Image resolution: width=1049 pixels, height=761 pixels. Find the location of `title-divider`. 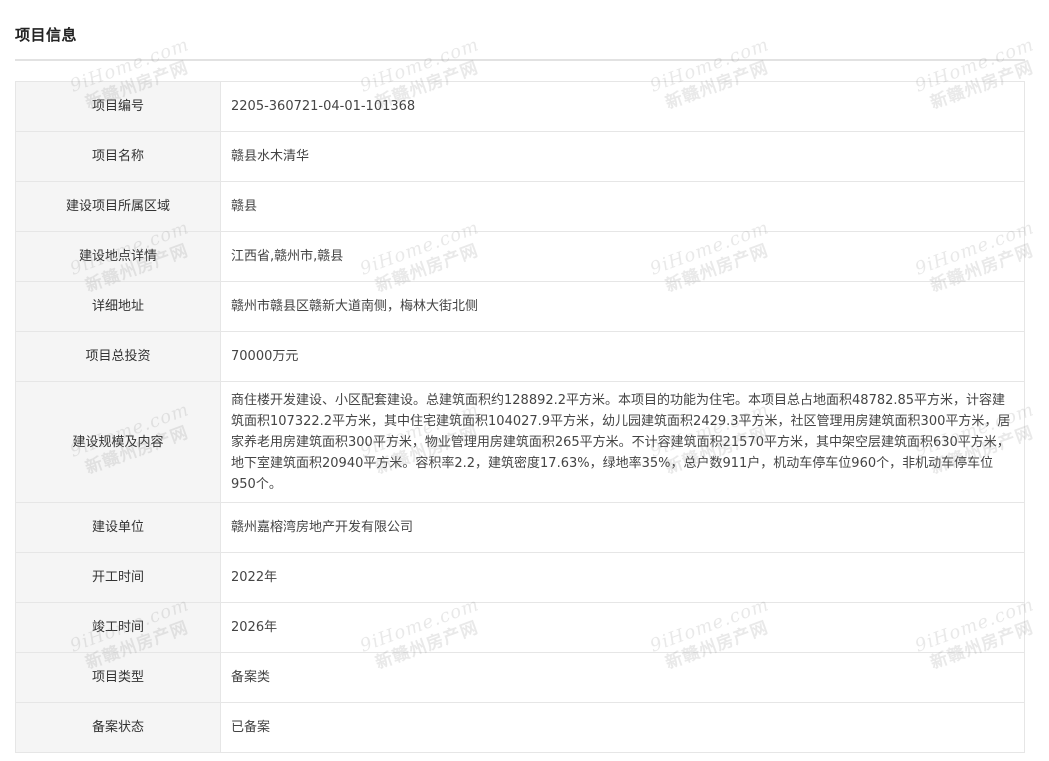

title-divider is located at coordinates (520, 60).